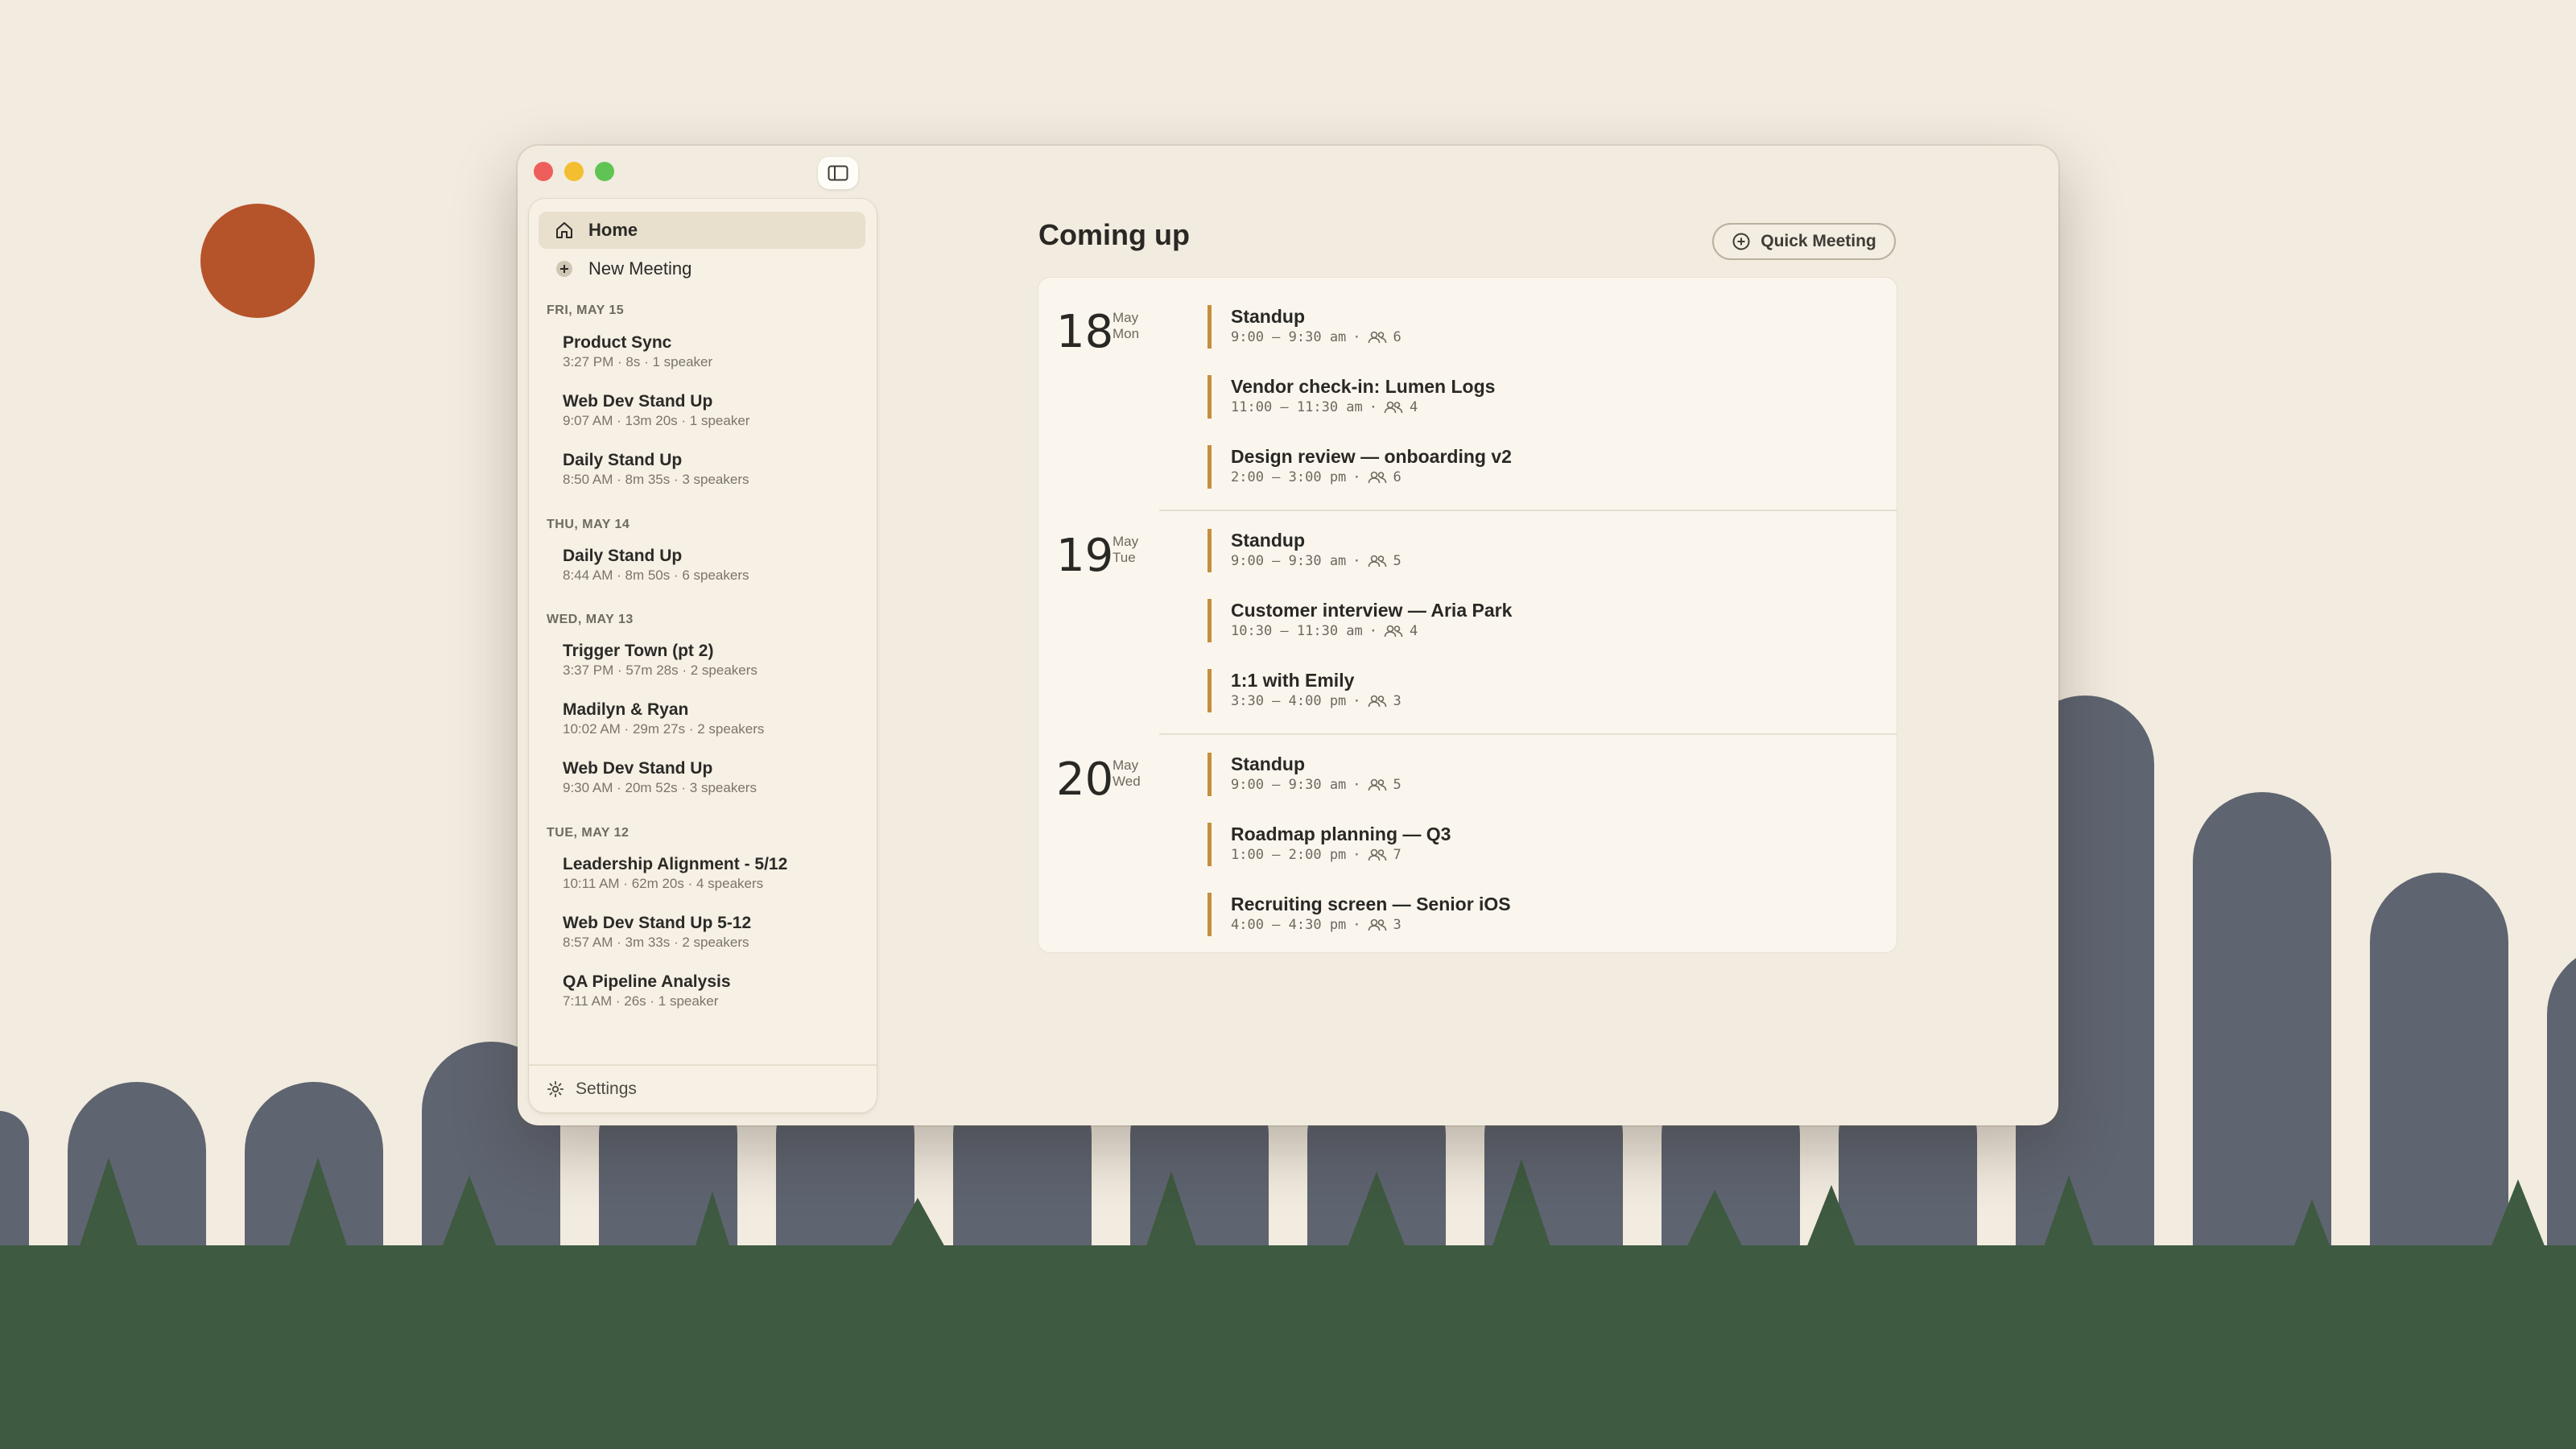 The image size is (2576, 1449). I want to click on meeting-meta: 3:37 PM · 57m 28s · 2 speakers, so click(660, 670).